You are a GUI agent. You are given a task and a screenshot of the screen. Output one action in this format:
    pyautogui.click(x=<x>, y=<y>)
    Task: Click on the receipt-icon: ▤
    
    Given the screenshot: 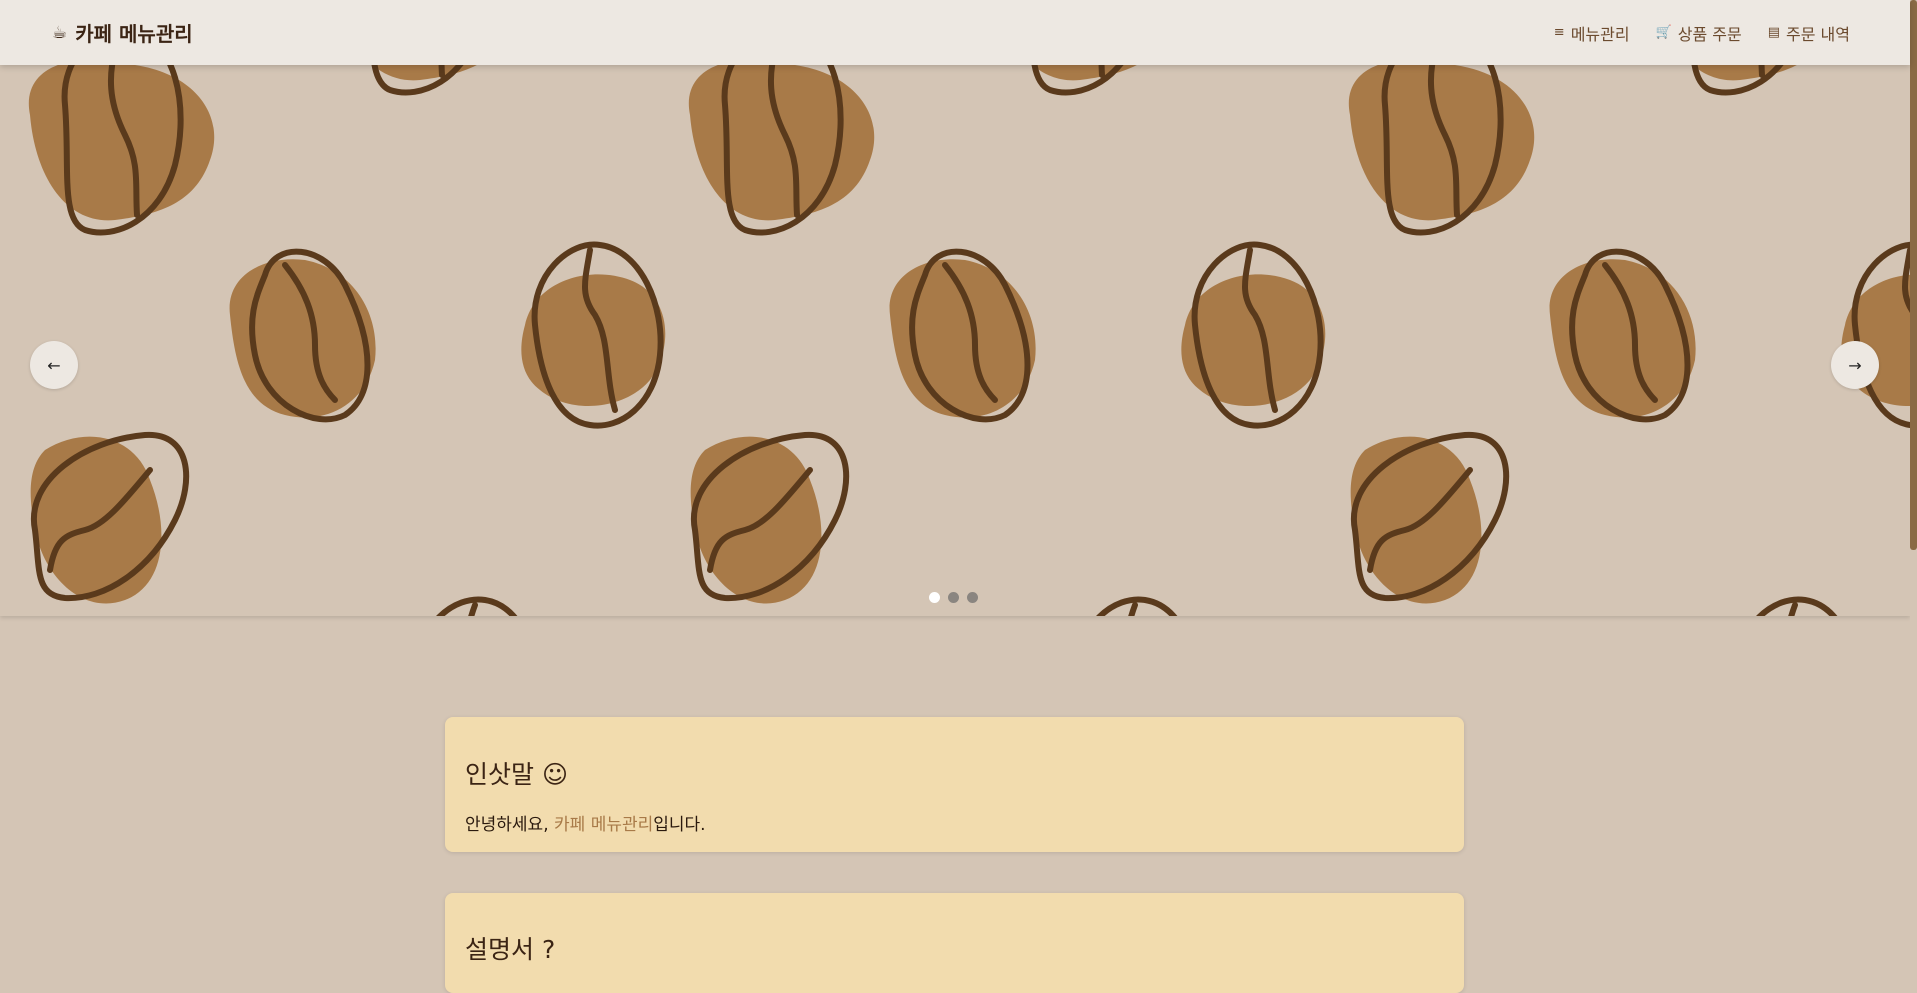 What is the action you would take?
    pyautogui.click(x=1774, y=32)
    